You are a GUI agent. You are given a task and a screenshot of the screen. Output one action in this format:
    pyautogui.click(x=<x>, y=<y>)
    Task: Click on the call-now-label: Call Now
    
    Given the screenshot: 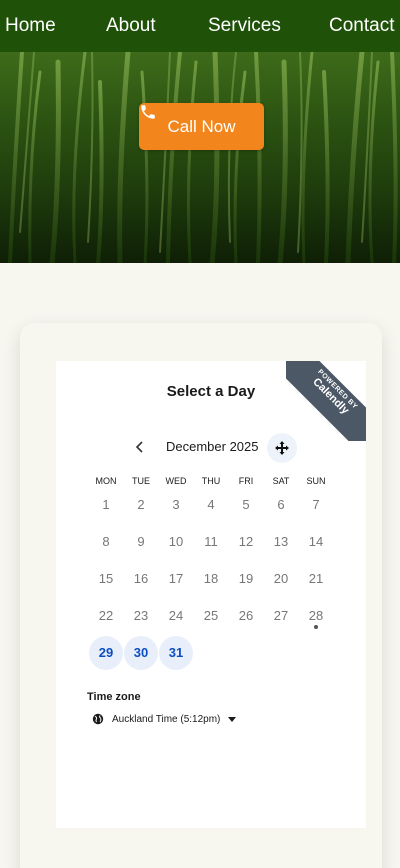 What is the action you would take?
    pyautogui.click(x=201, y=126)
    